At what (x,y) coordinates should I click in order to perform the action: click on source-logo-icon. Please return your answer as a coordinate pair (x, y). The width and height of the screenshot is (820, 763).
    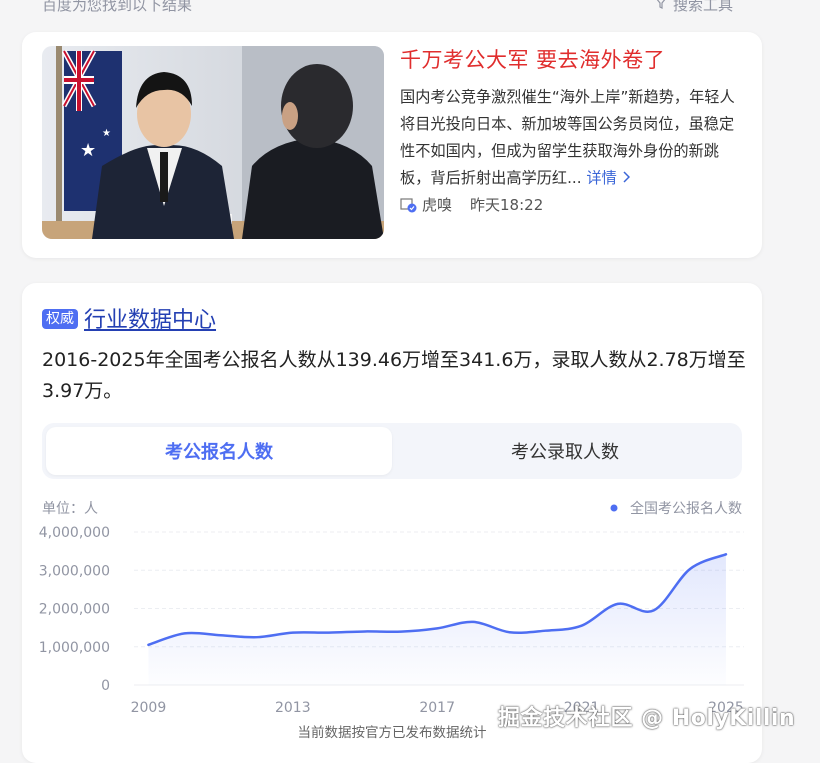
    Looking at the image, I should click on (408, 205).